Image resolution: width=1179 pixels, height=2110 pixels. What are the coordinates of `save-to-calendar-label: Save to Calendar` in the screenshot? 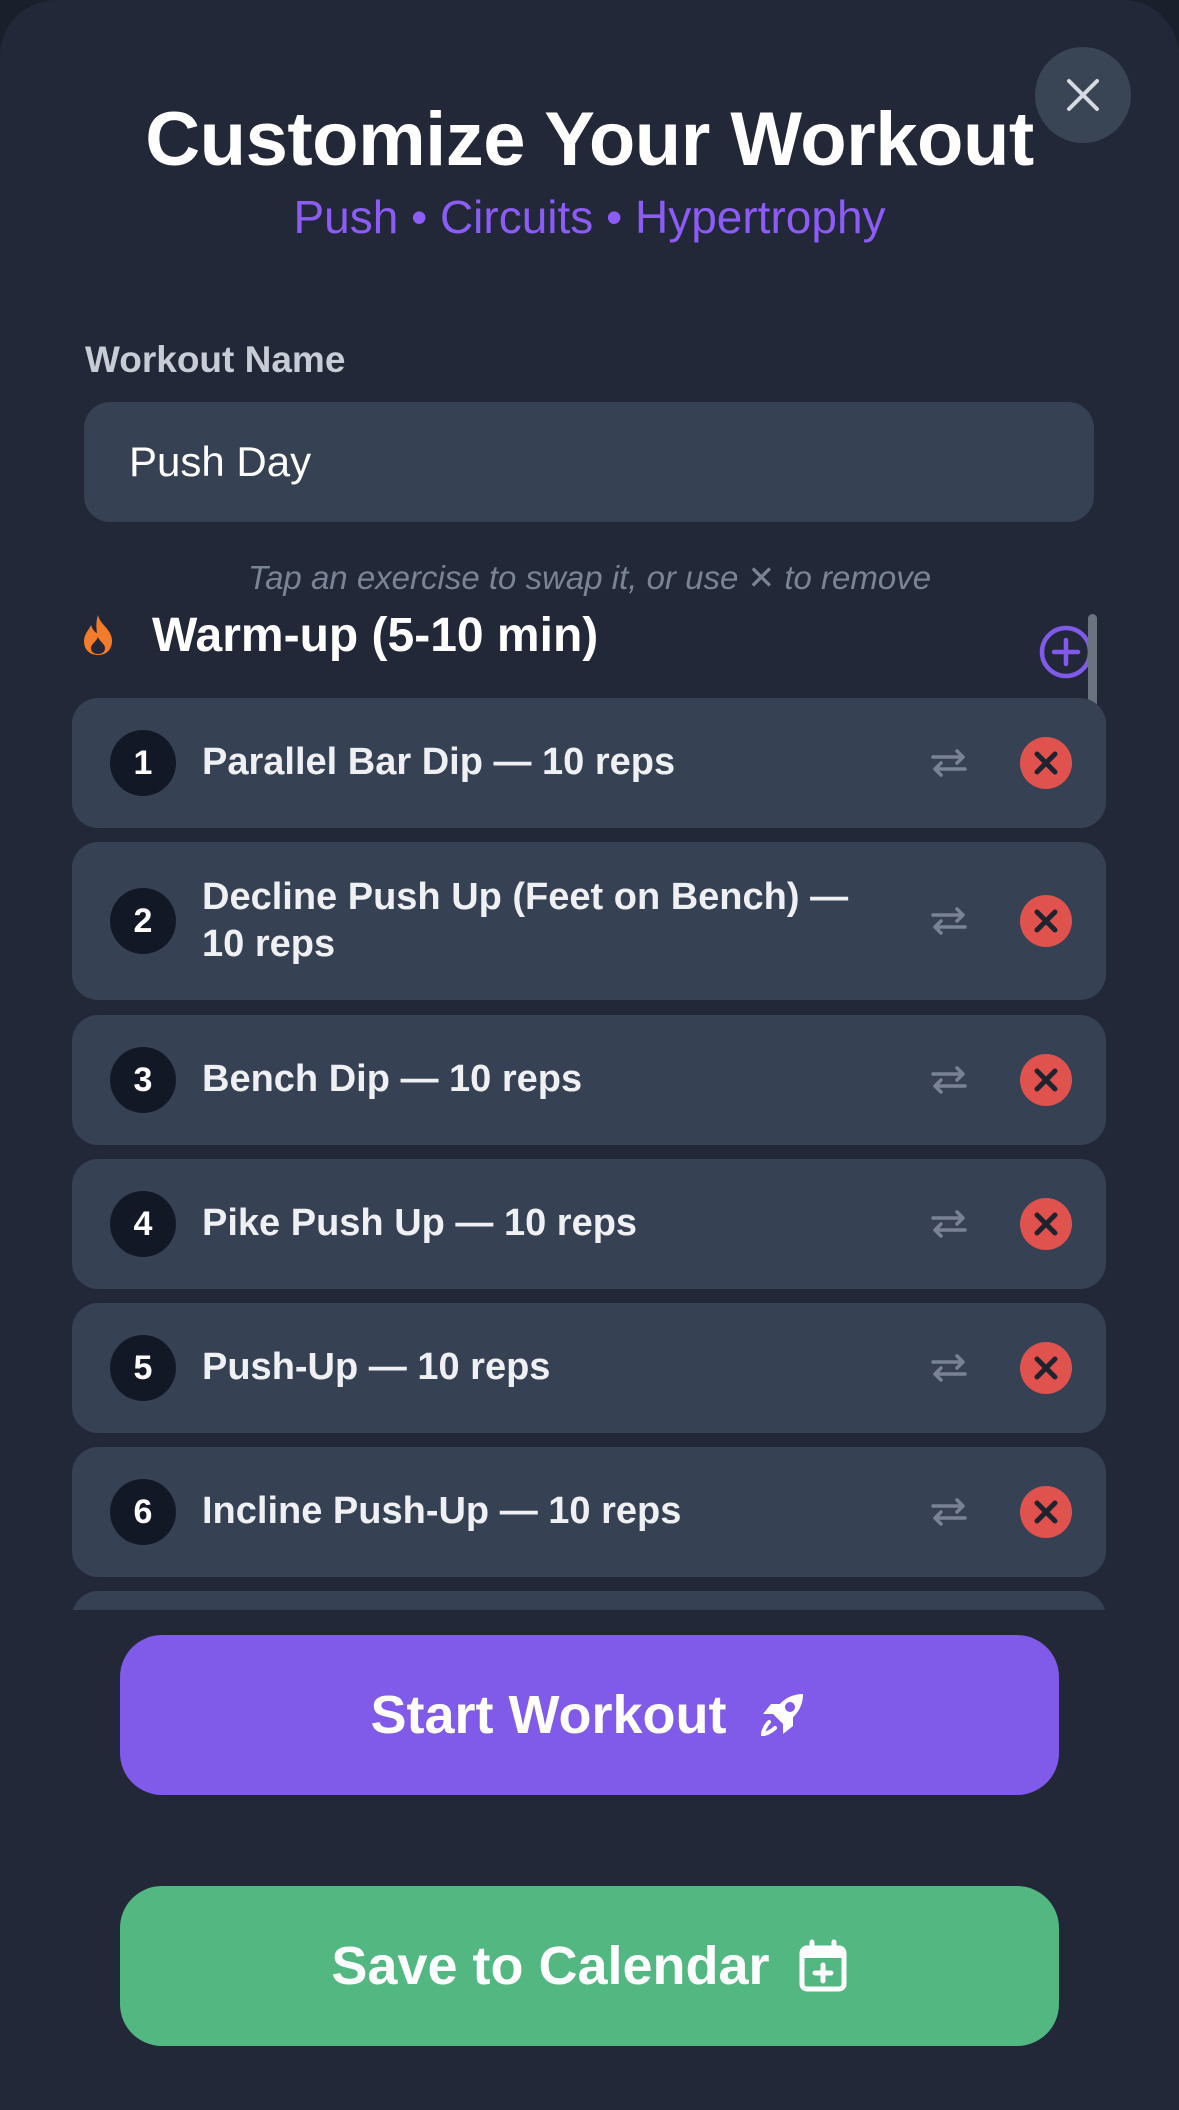 It's located at (550, 1966).